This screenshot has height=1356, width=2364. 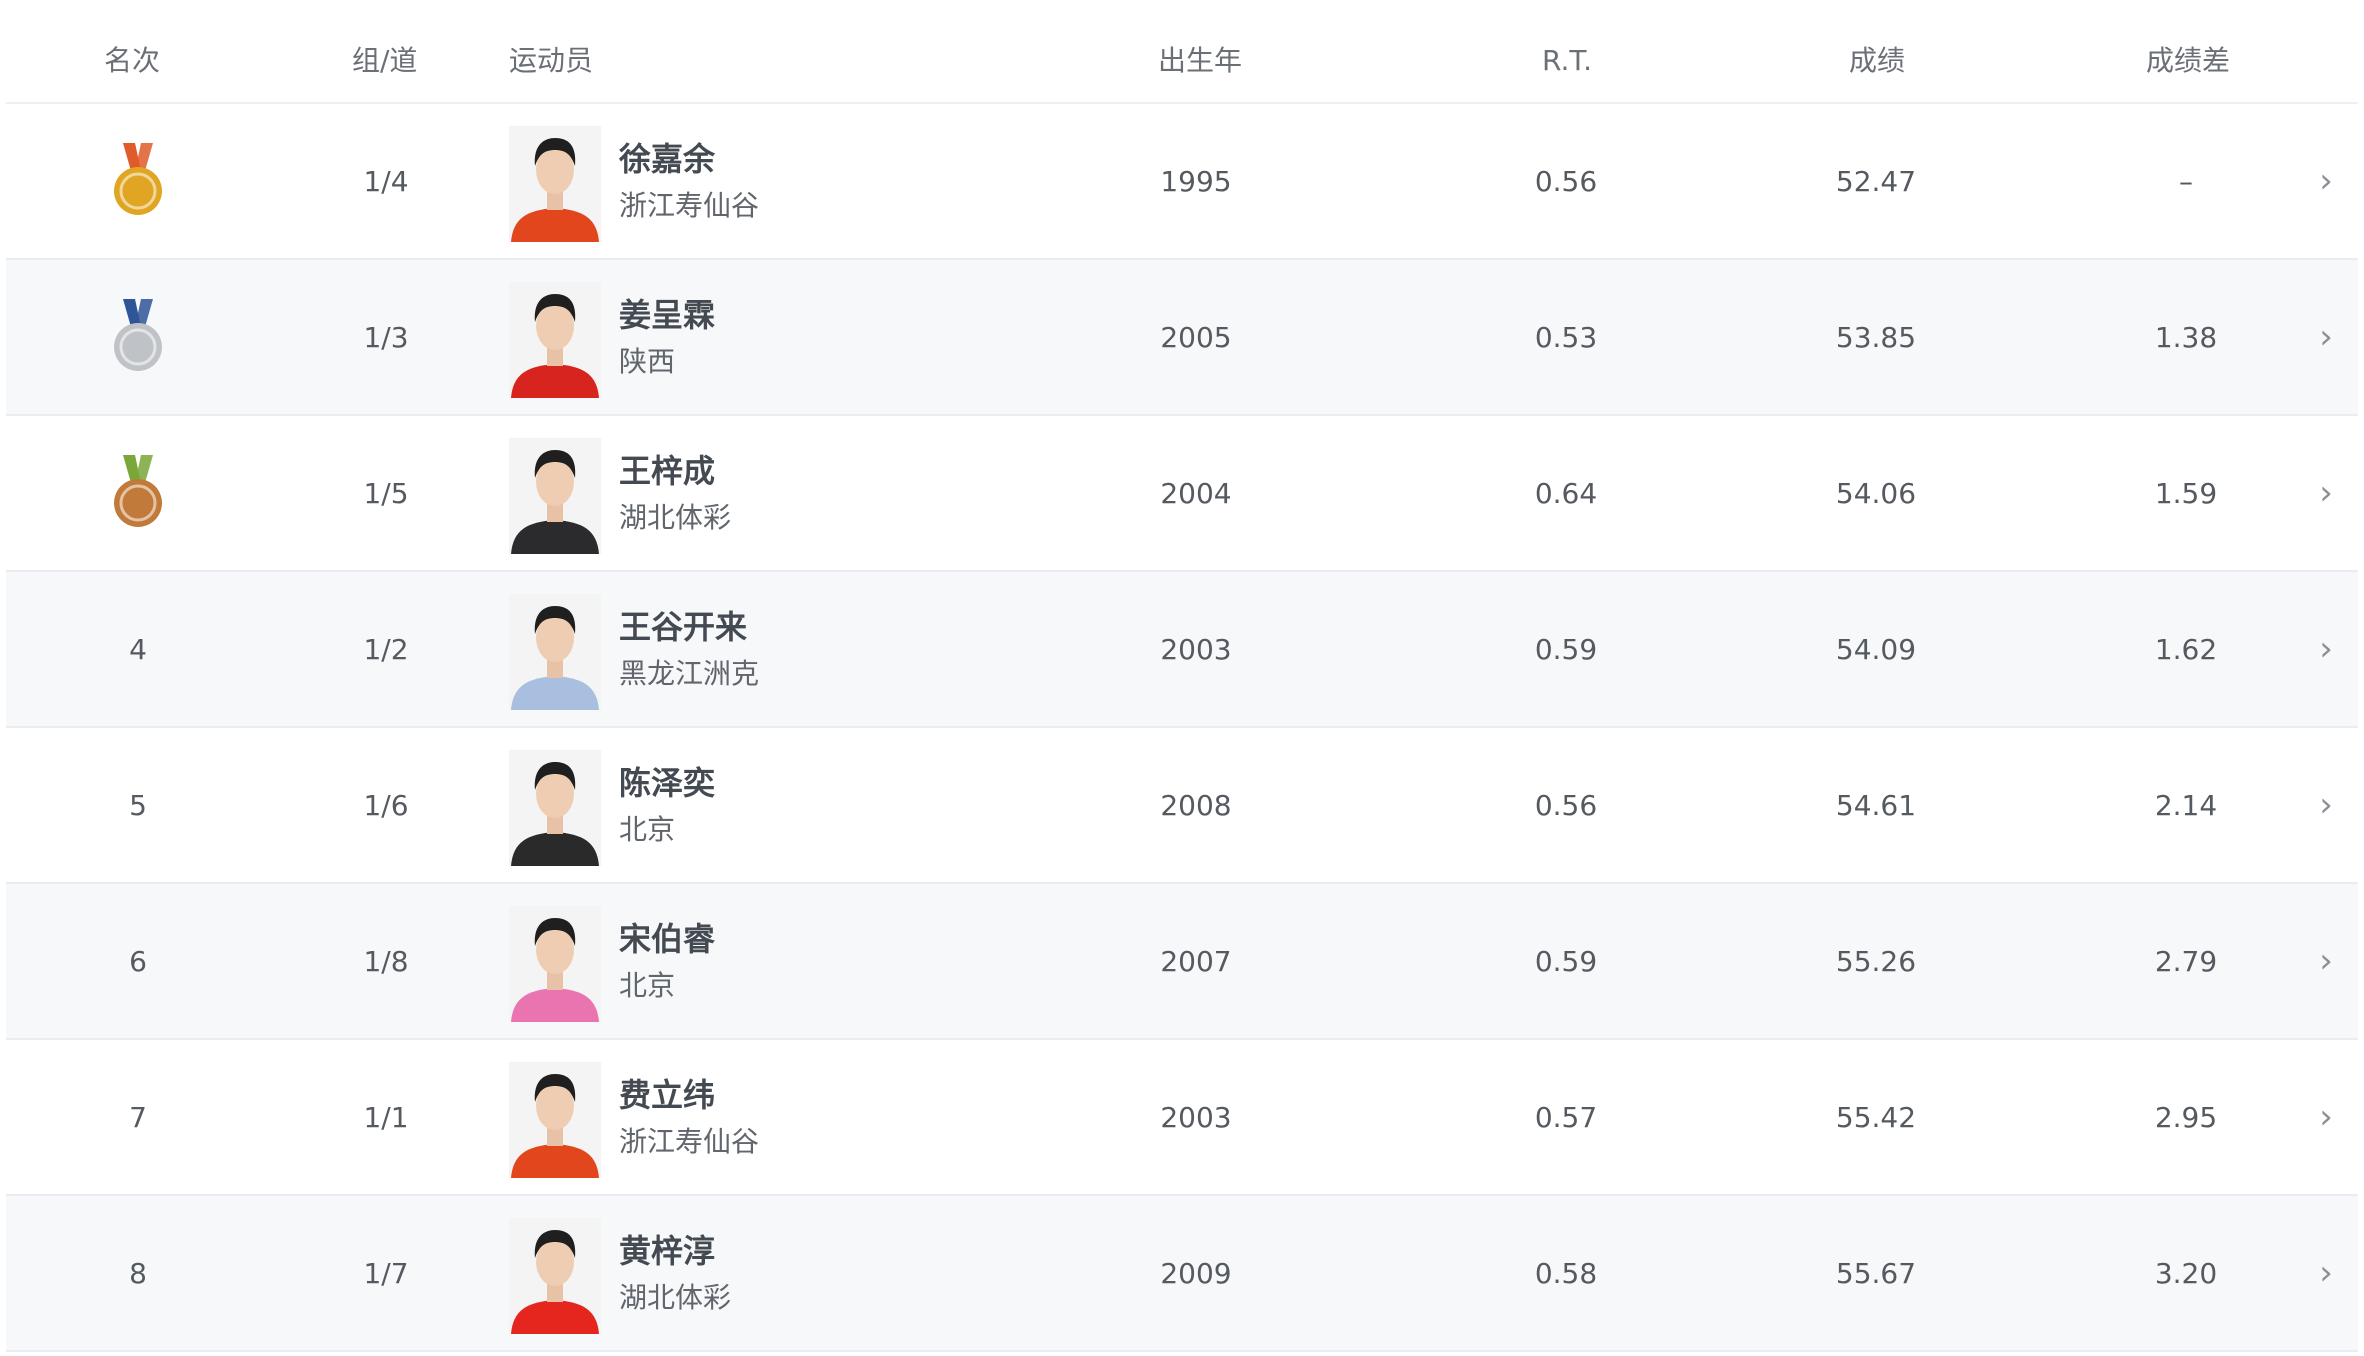 I want to click on table-header: 名次 组/道 运动员 出生年 R.T. 成绩 成绩差, so click(x=1182, y=52).